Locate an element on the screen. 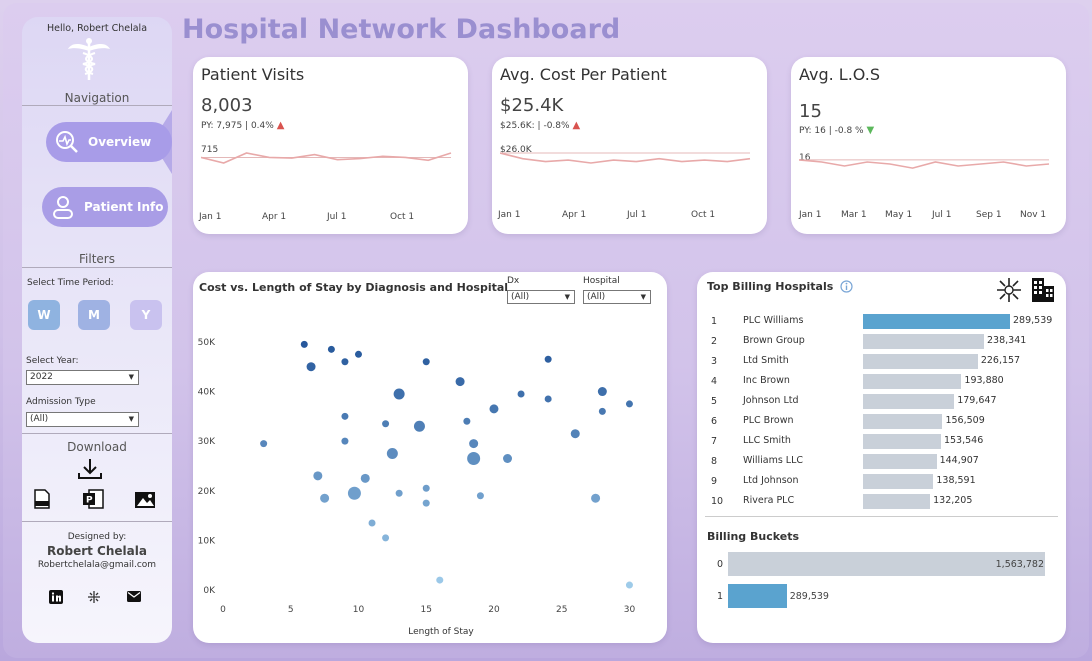 This screenshot has width=1092, height=661. kpi-value: 15 is located at coordinates (810, 111).